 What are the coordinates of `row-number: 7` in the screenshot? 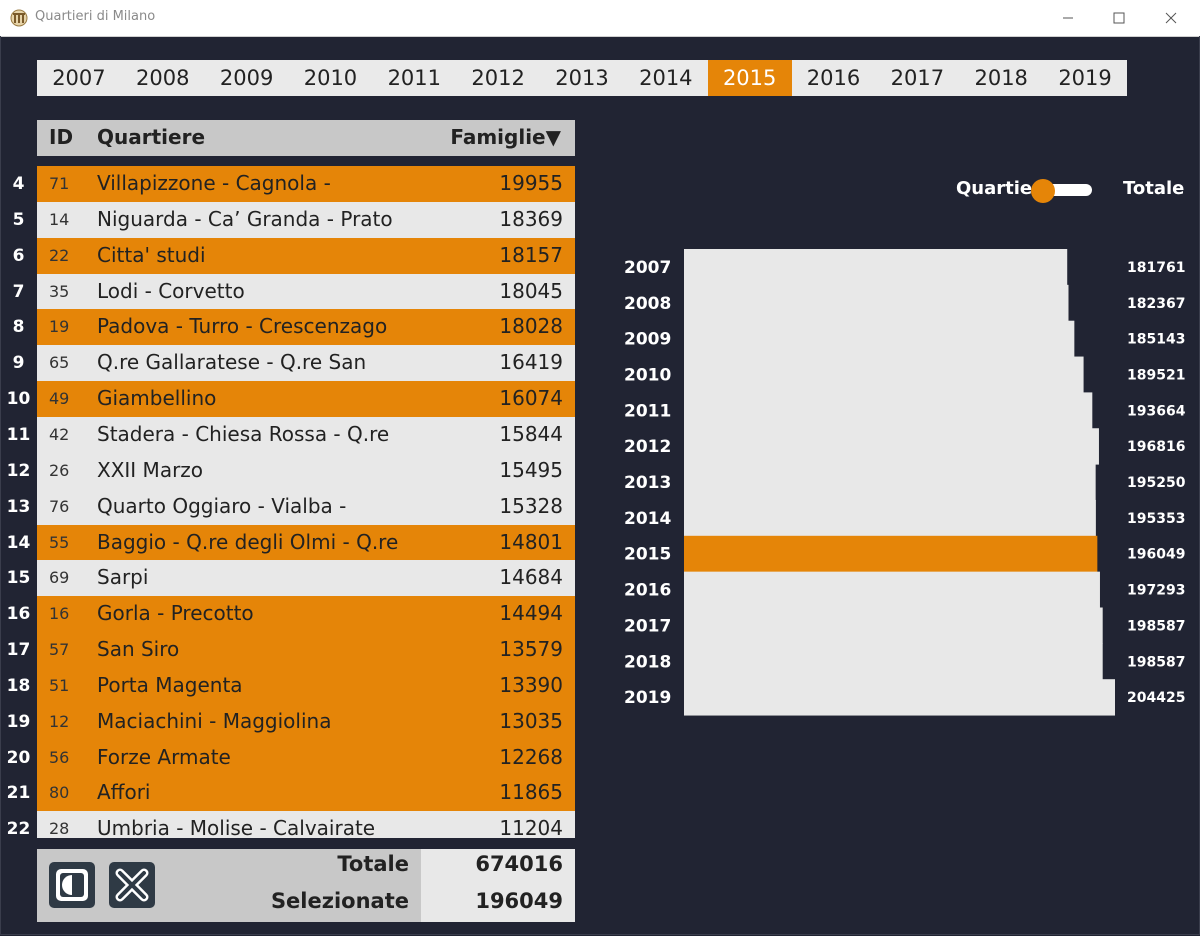 It's located at (18, 291).